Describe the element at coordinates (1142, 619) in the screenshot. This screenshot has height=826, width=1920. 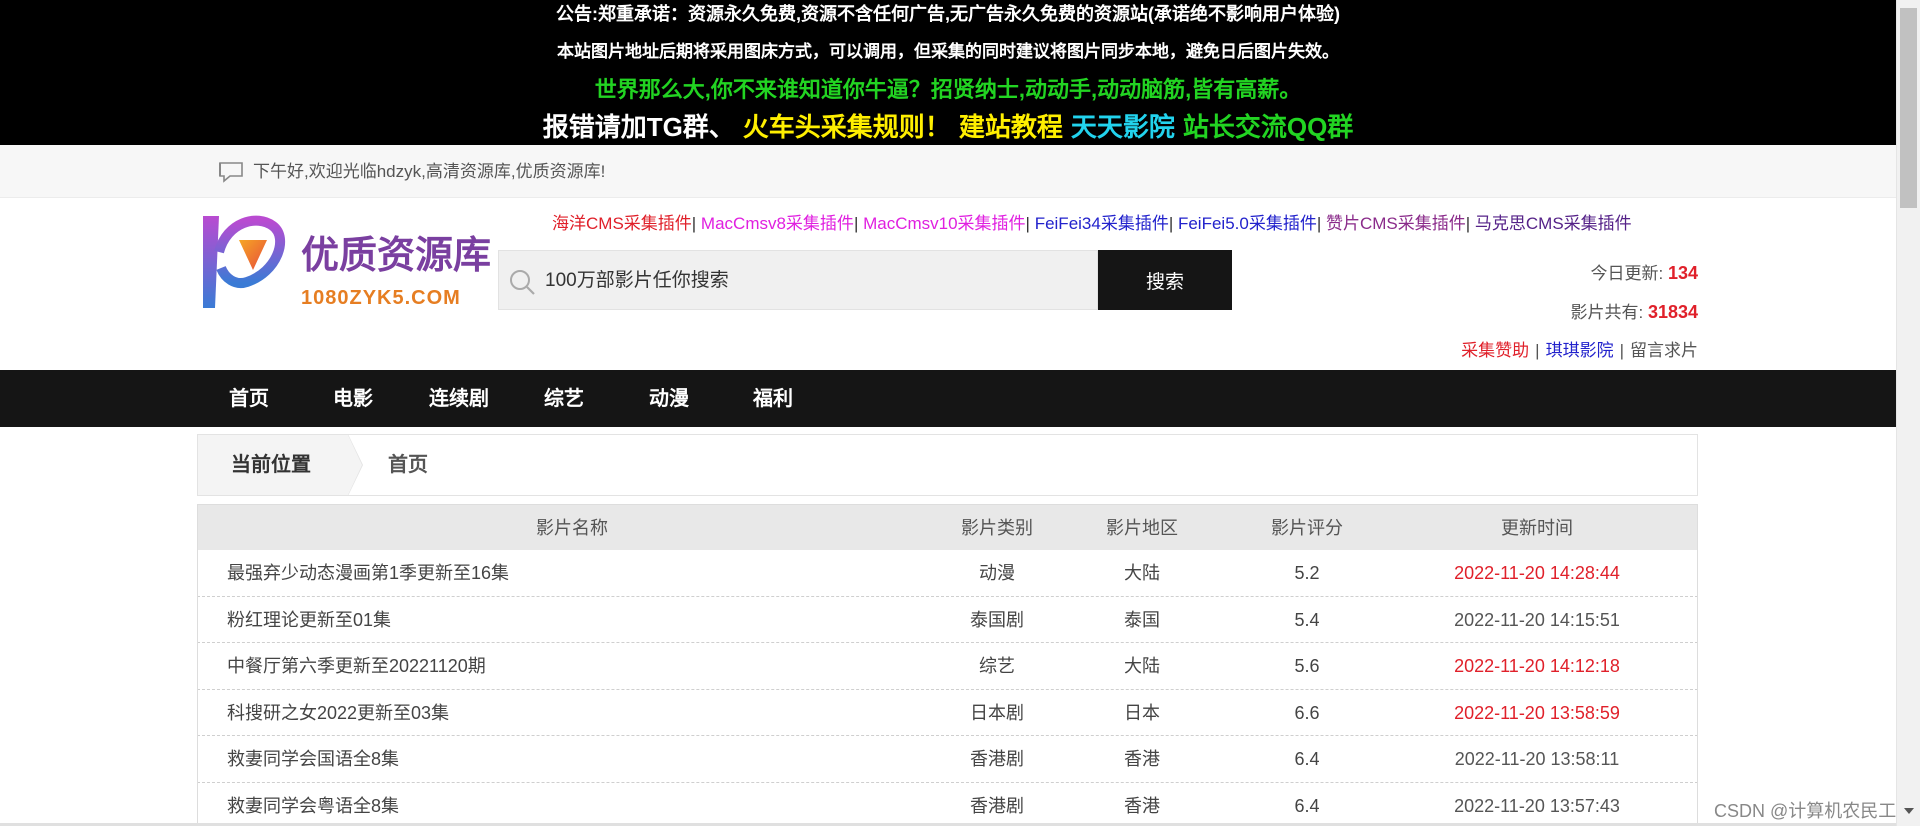
I see `movie-area: 泰国` at that location.